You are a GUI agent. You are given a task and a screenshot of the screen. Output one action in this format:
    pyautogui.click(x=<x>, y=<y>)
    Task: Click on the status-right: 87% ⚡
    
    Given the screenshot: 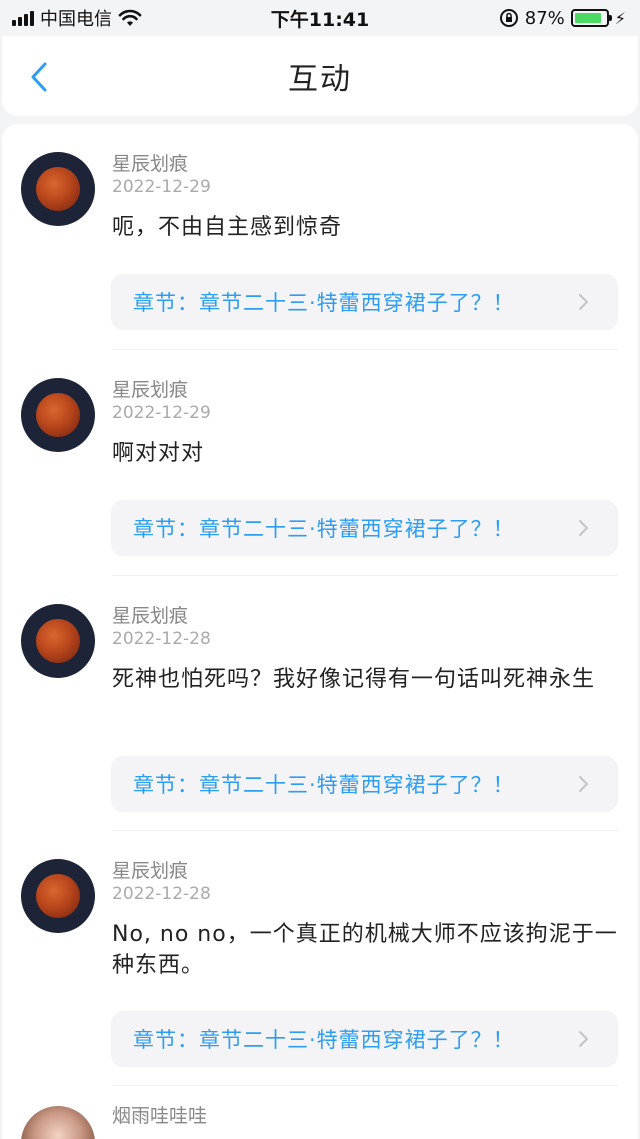 What is the action you would take?
    pyautogui.click(x=562, y=18)
    